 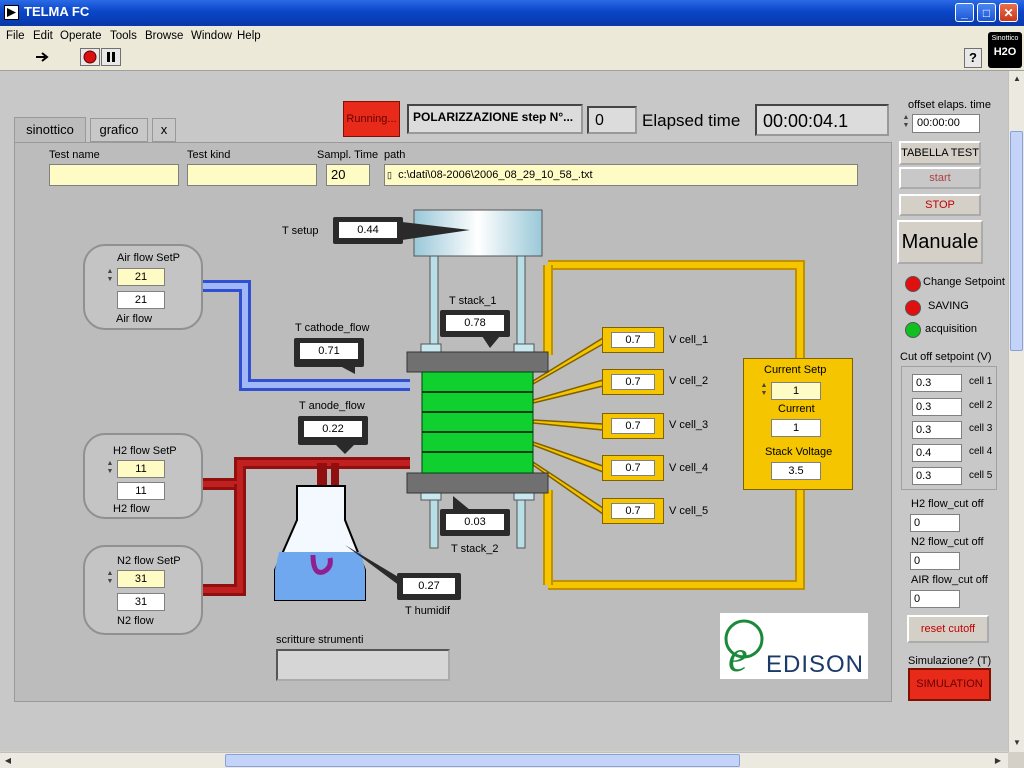 What do you see at coordinates (141, 277) in the screenshot?
I see `air-setp-field: 21` at bounding box center [141, 277].